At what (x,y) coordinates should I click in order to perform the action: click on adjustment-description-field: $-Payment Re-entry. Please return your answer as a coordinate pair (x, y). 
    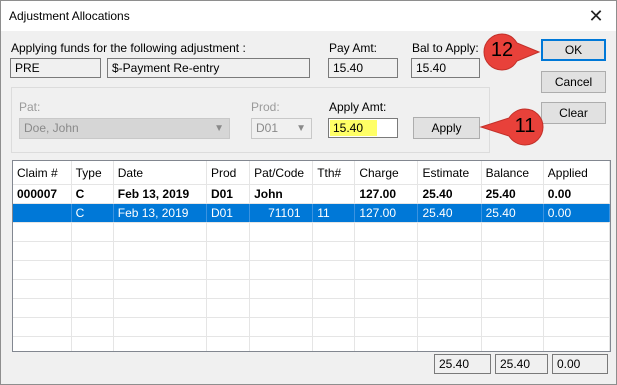
    Looking at the image, I should click on (208, 68).